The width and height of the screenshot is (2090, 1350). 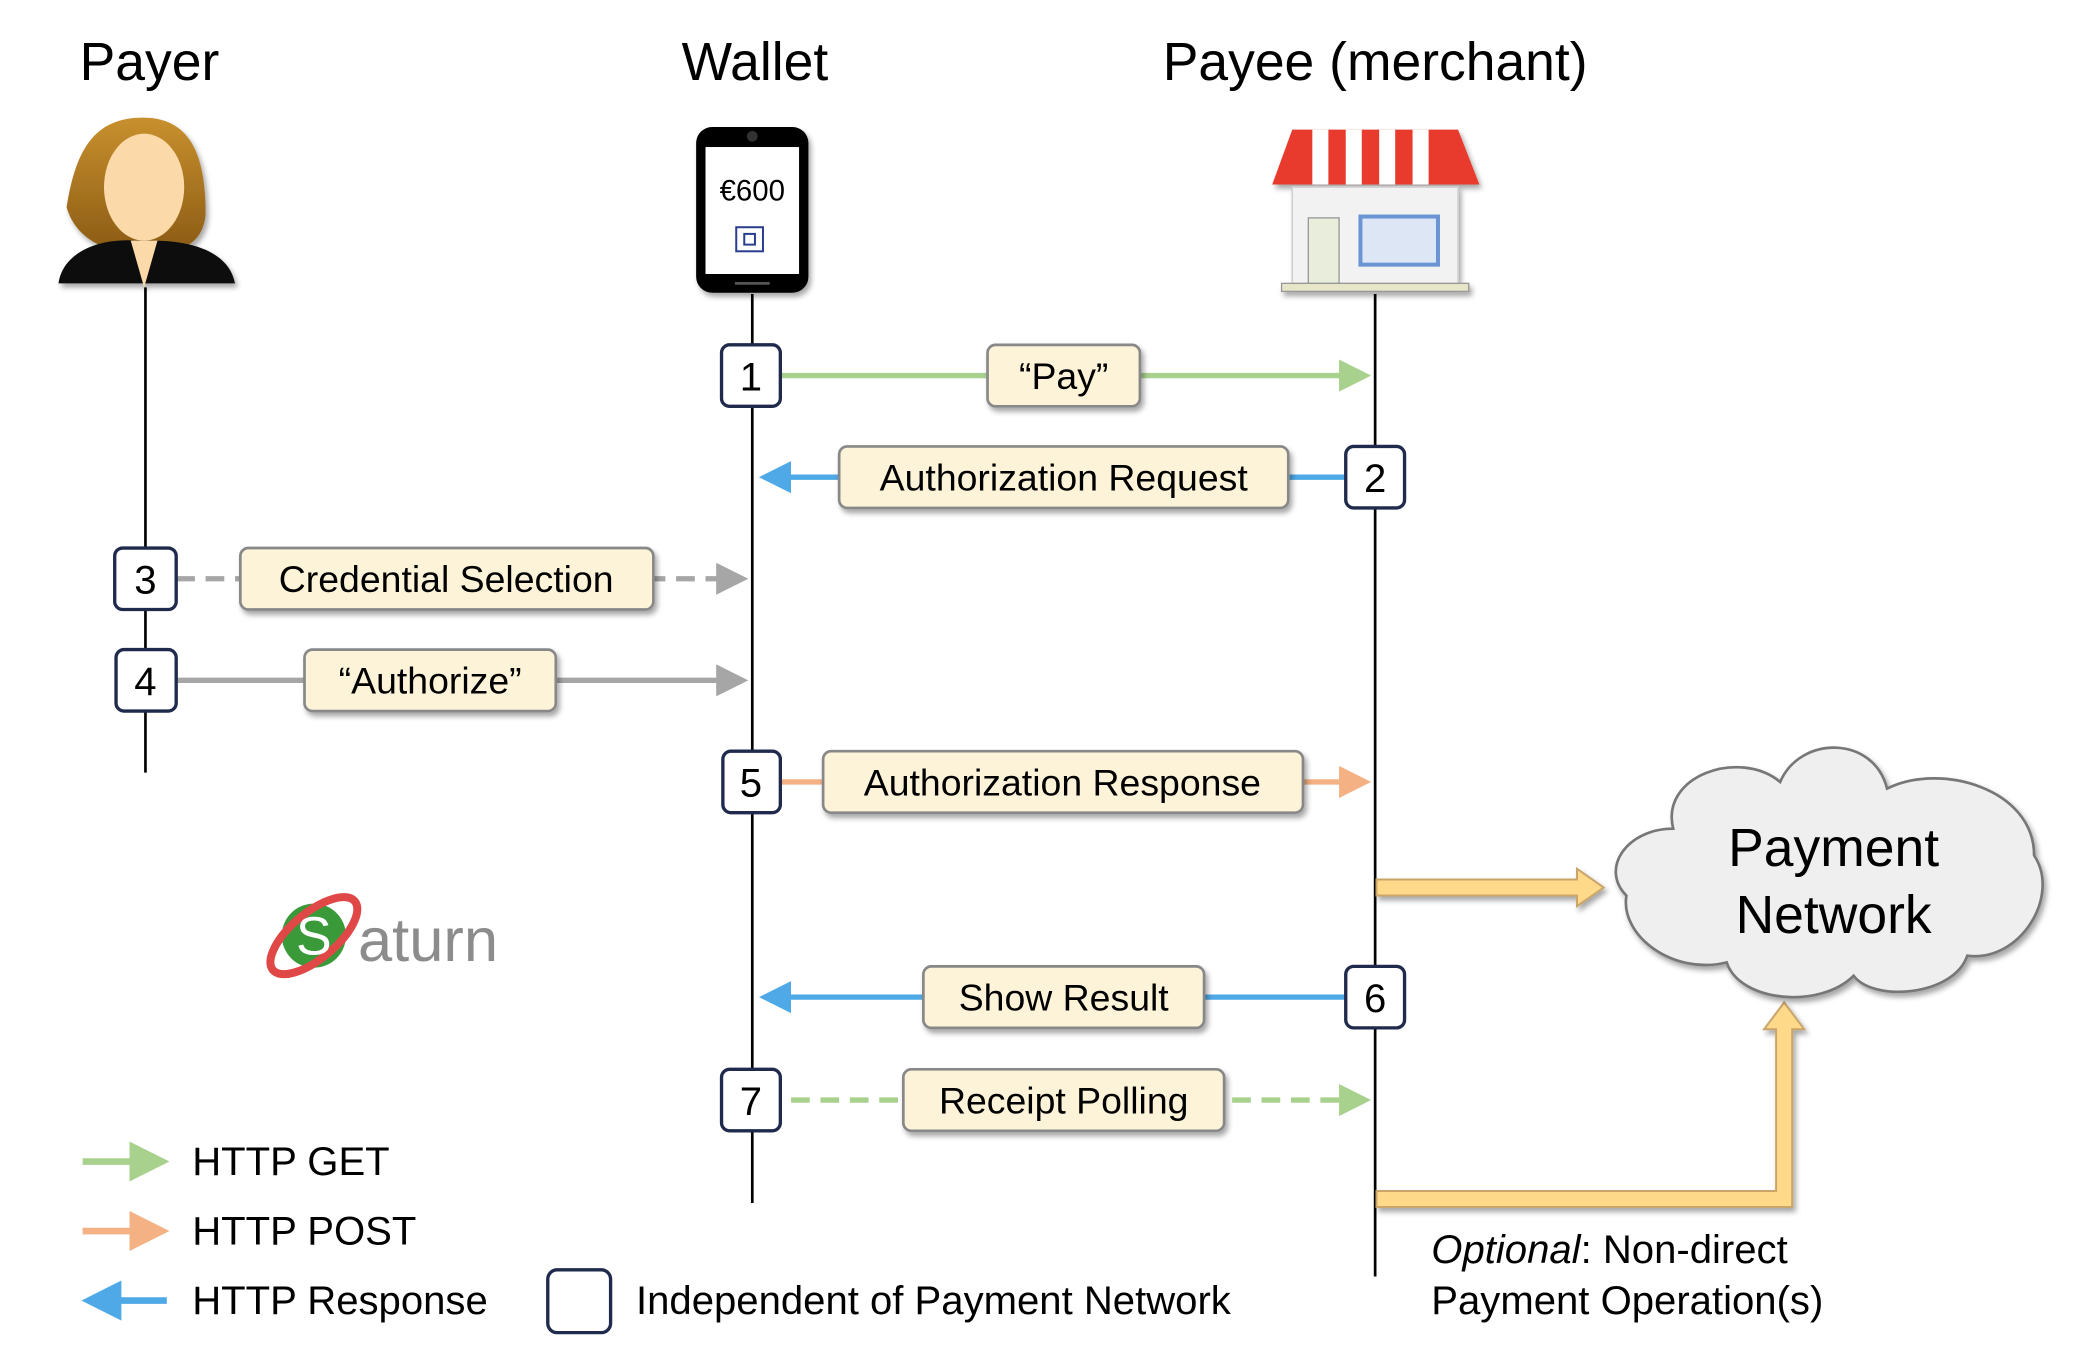 What do you see at coordinates (150, 62) in the screenshot?
I see `actor-payer-title: Payer` at bounding box center [150, 62].